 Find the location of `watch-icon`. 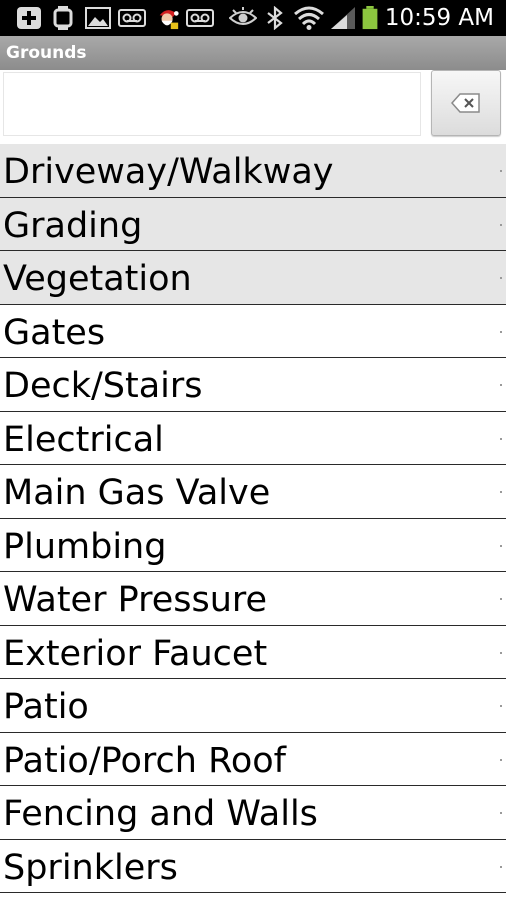

watch-icon is located at coordinates (63, 18).